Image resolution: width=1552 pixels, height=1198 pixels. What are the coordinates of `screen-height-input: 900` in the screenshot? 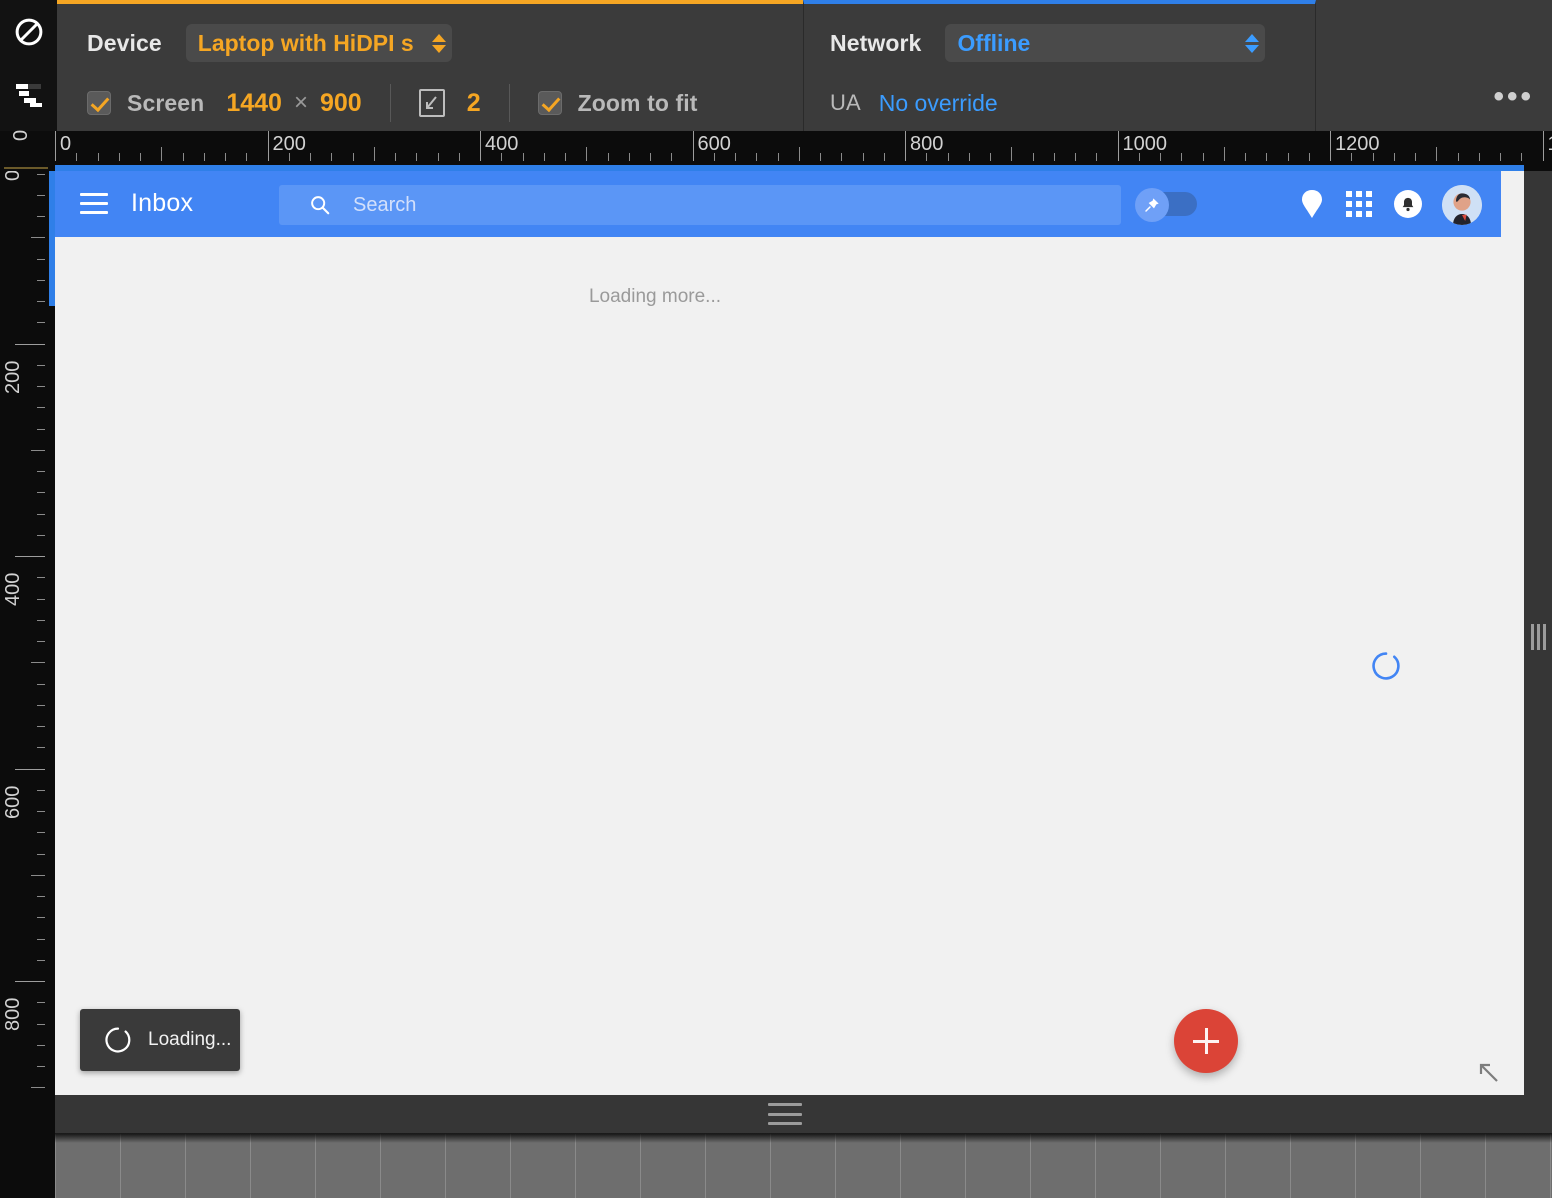 It's located at (341, 103).